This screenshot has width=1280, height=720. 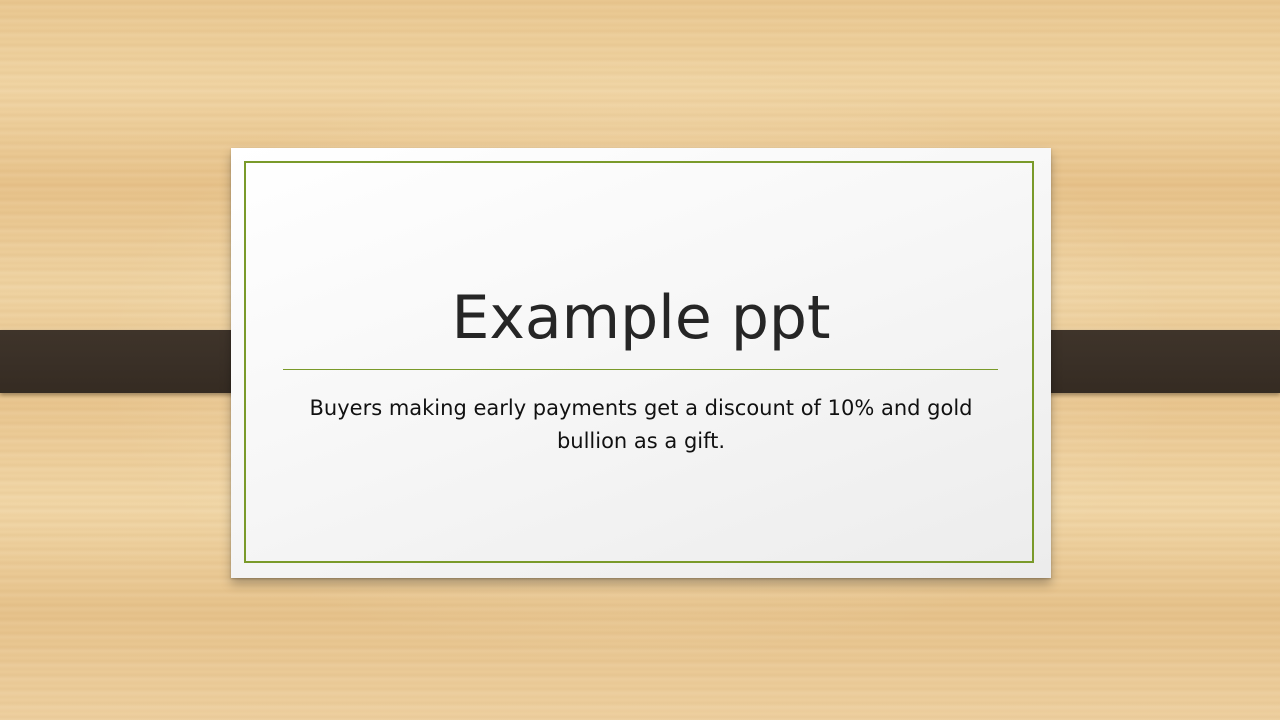 What do you see at coordinates (640, 369) in the screenshot?
I see `title-divider` at bounding box center [640, 369].